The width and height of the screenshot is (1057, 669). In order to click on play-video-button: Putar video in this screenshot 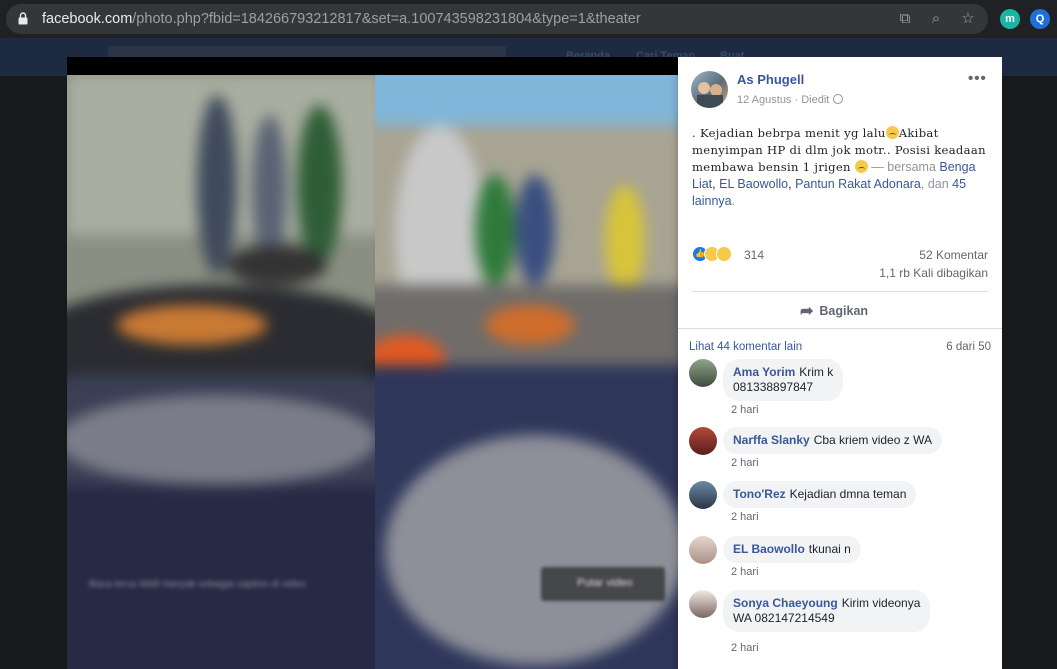, I will do `click(603, 584)`.